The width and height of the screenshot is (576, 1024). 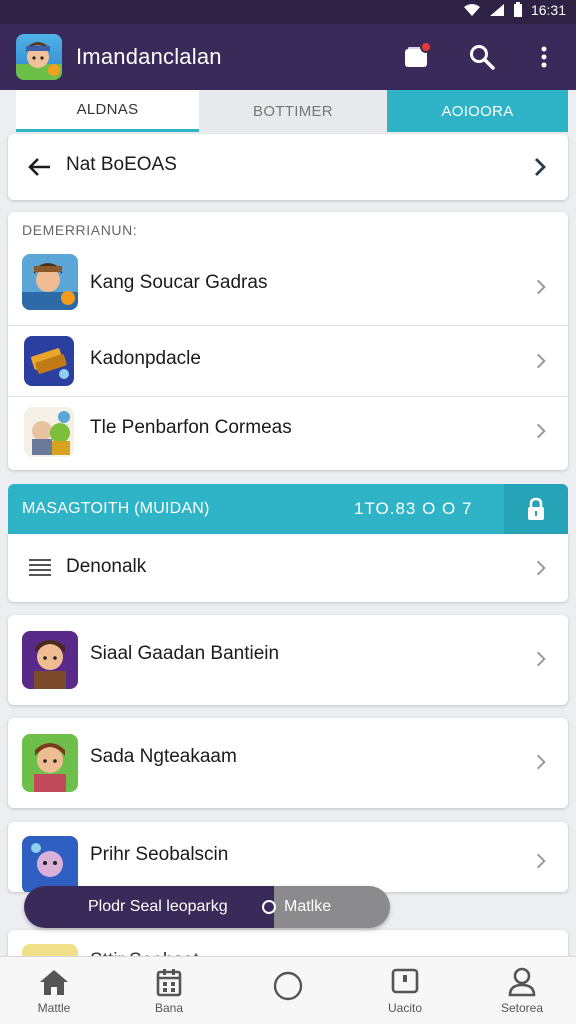 What do you see at coordinates (522, 1008) in the screenshot?
I see `bottom-nav-label: Setorea` at bounding box center [522, 1008].